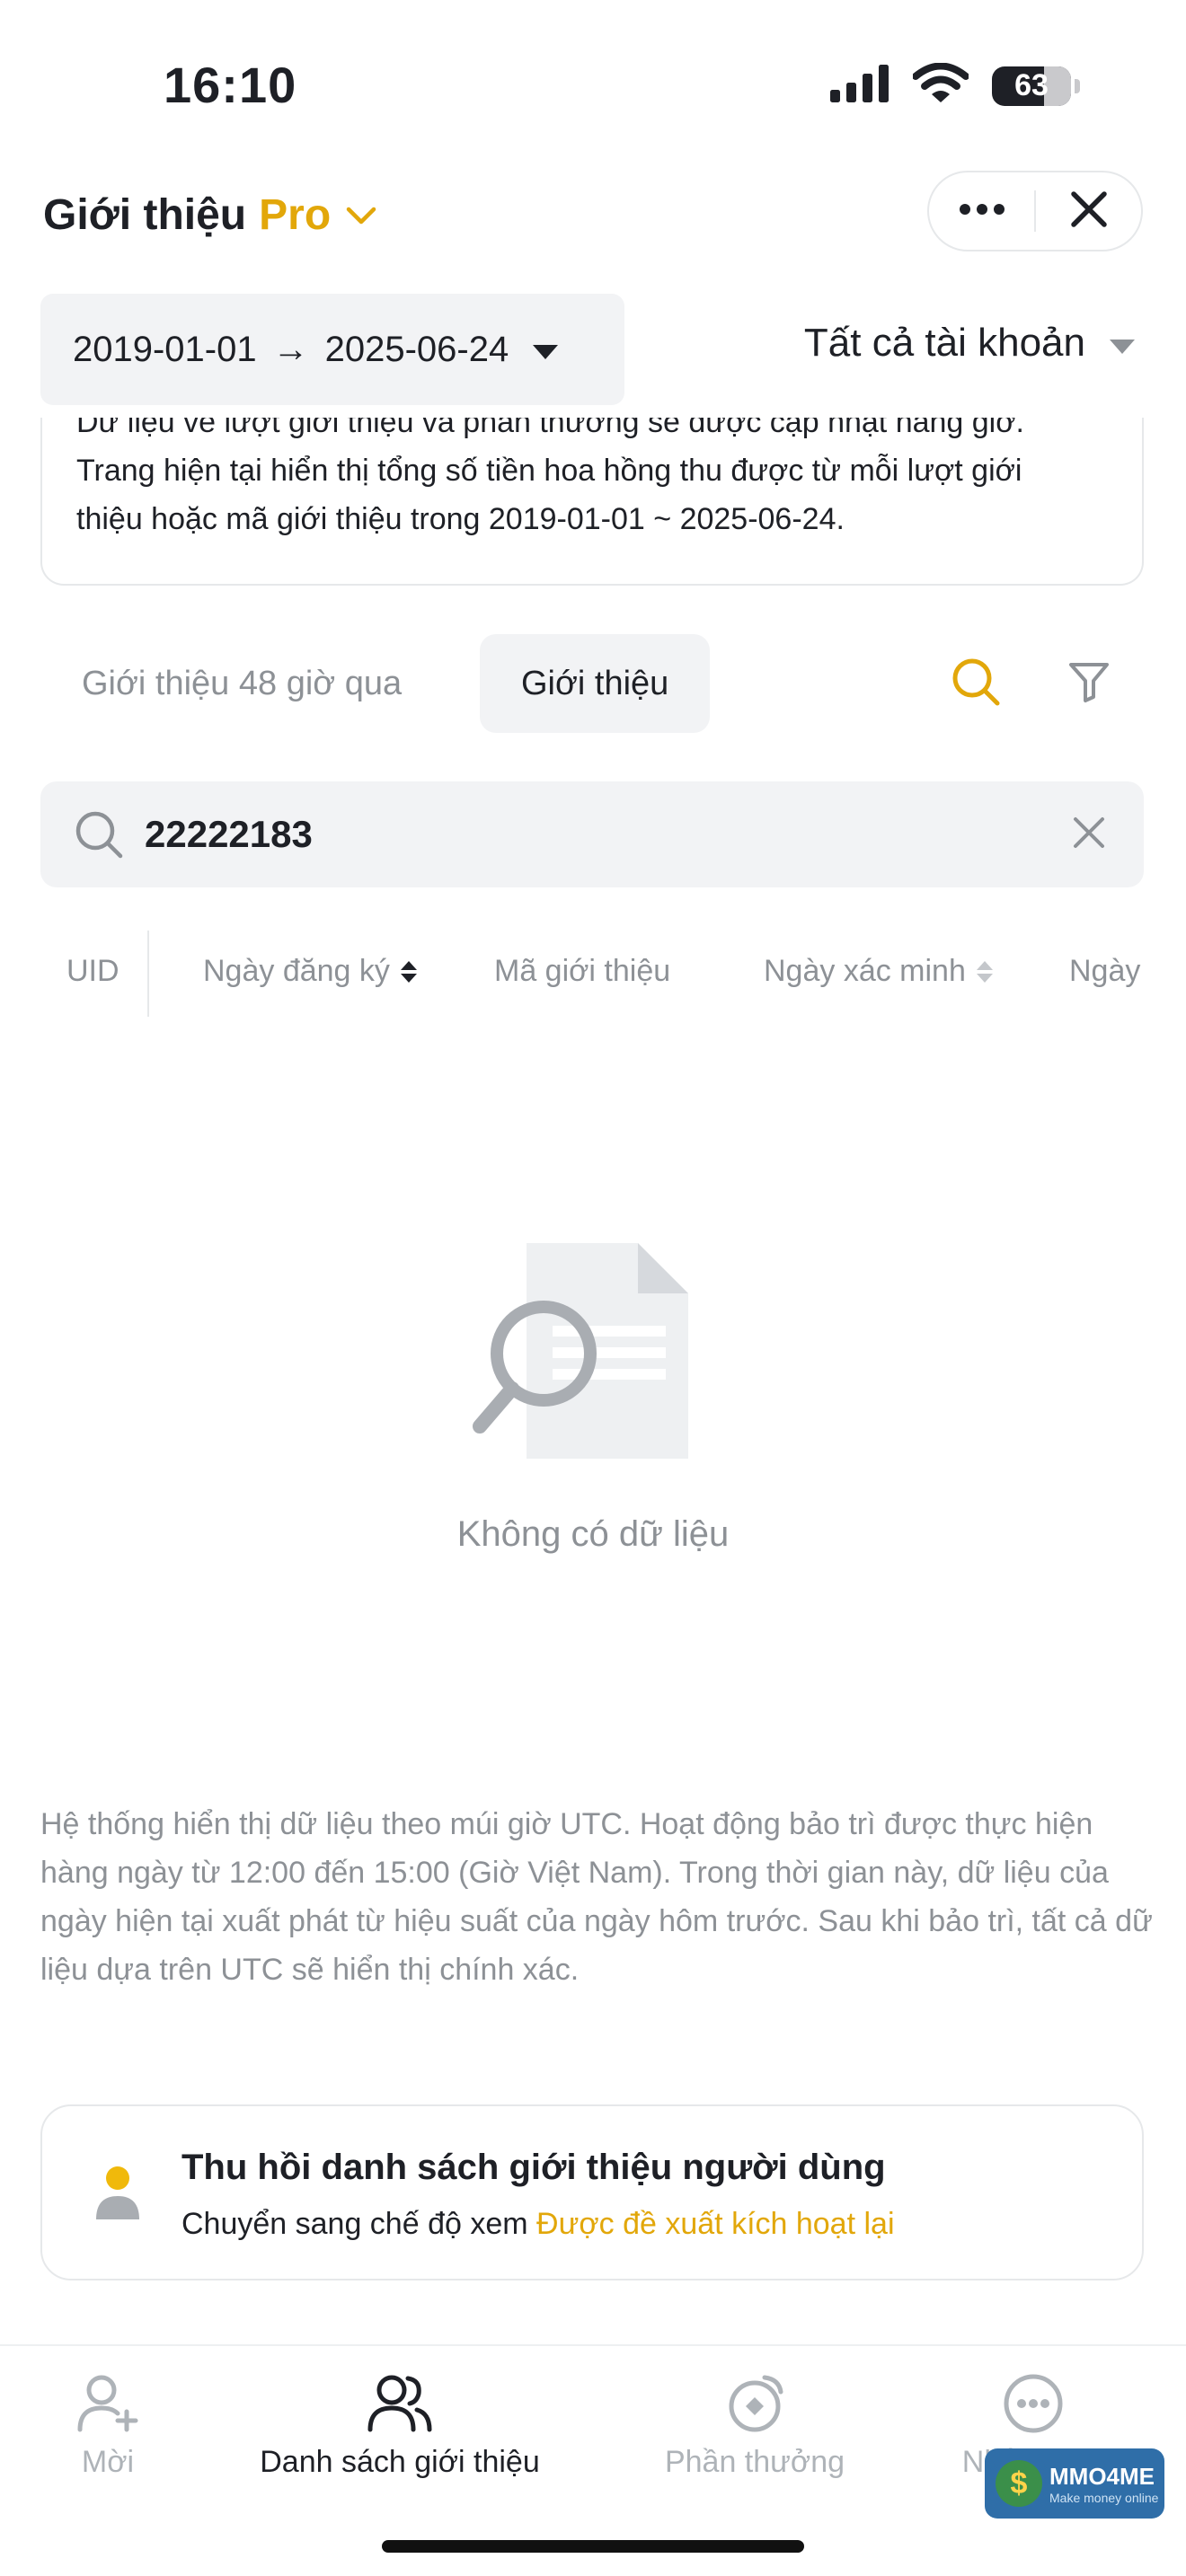 The image size is (1186, 2576). I want to click on wifi-icon, so click(940, 85).